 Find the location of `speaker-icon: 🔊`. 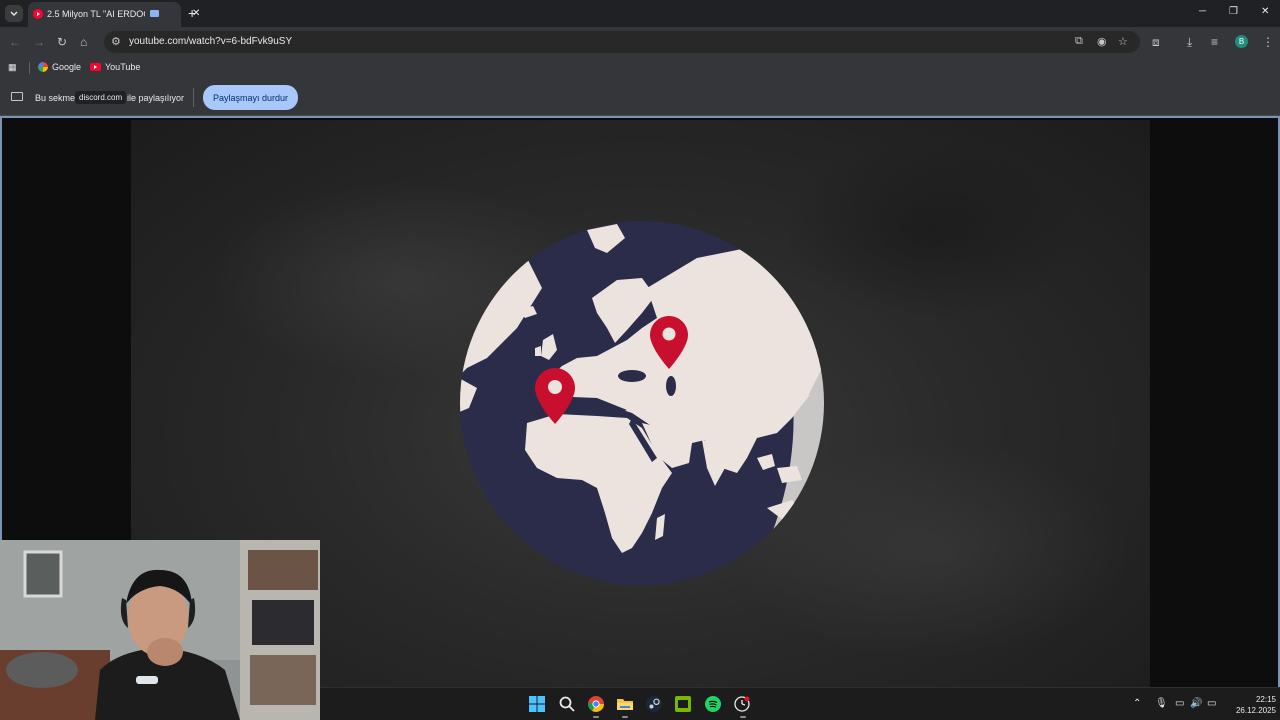

speaker-icon: 🔊 is located at coordinates (1196, 703).